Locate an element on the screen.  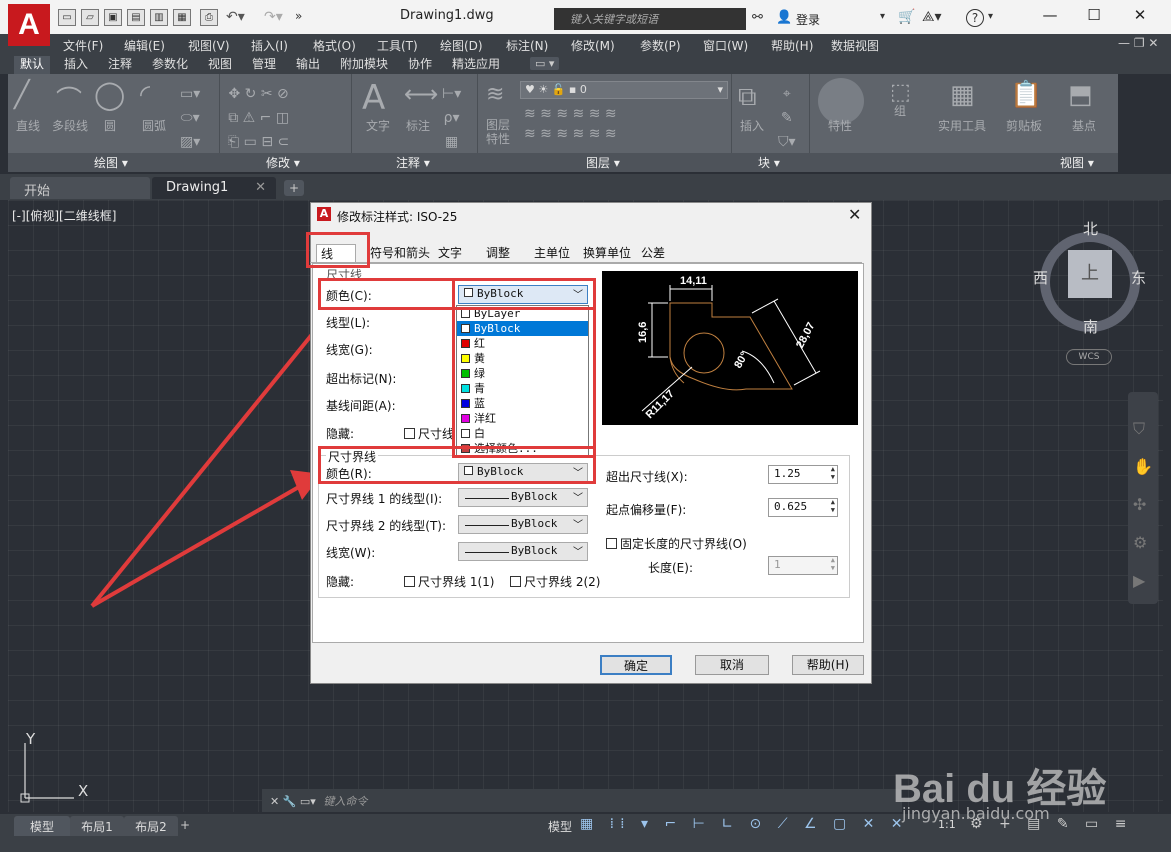
extline-lw-value: ByBlock is located at coordinates (534, 550).